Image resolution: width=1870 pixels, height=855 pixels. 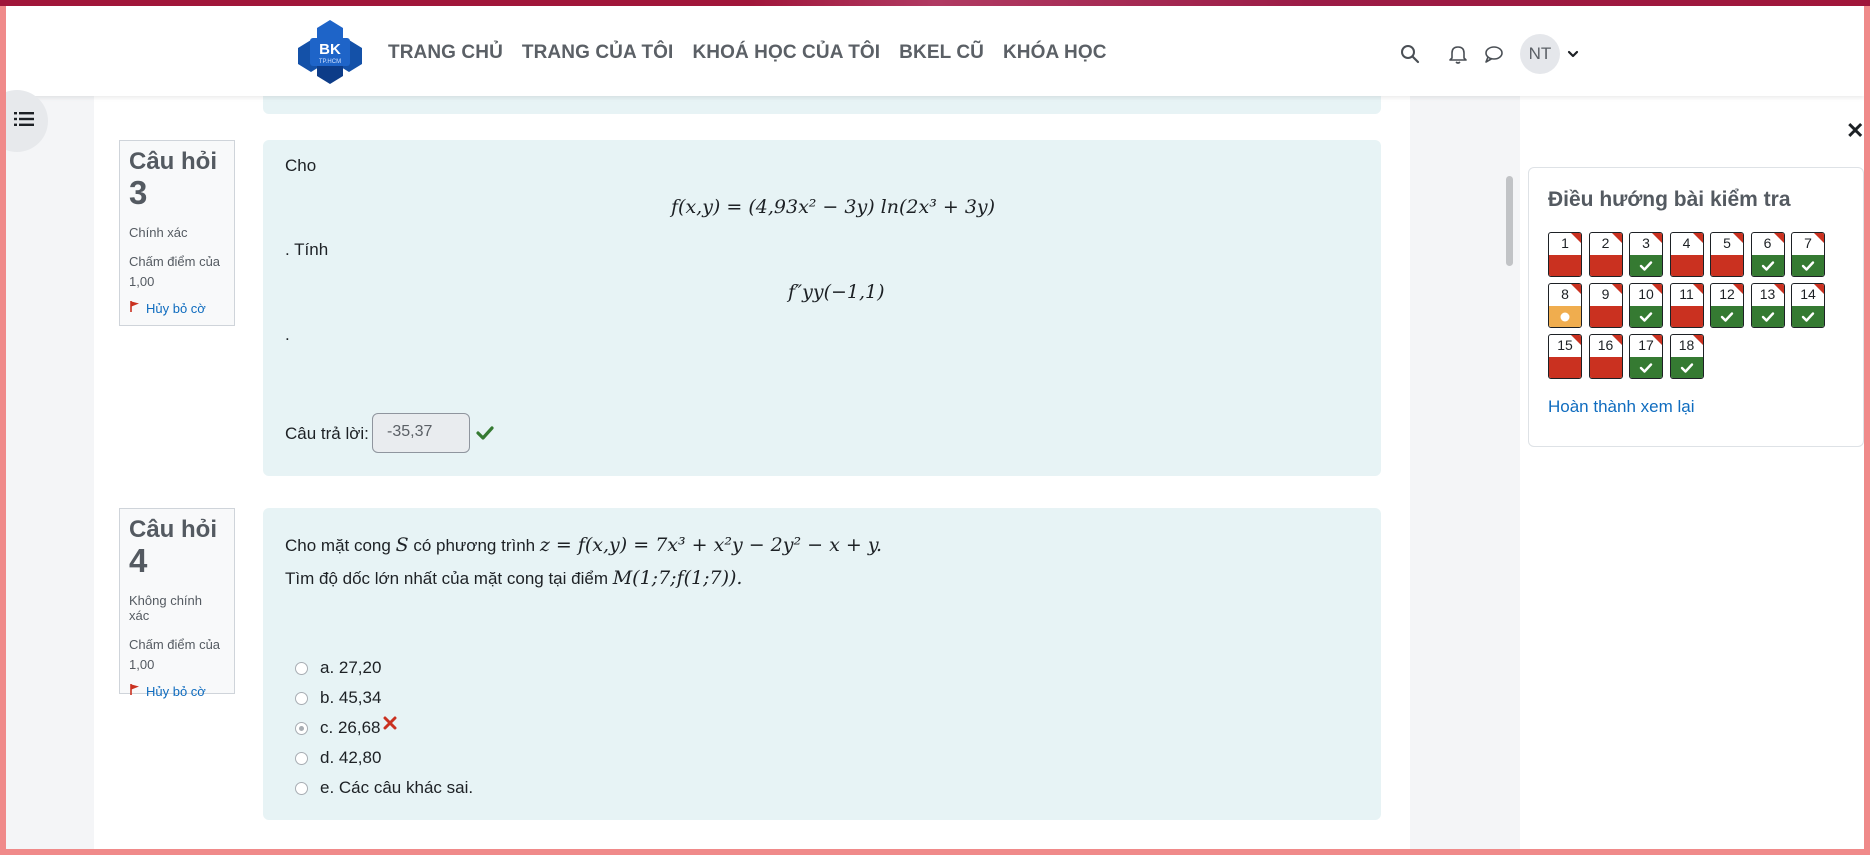 What do you see at coordinates (1686, 254) in the screenshot?
I see `quiz-nav-button-4: 4` at bounding box center [1686, 254].